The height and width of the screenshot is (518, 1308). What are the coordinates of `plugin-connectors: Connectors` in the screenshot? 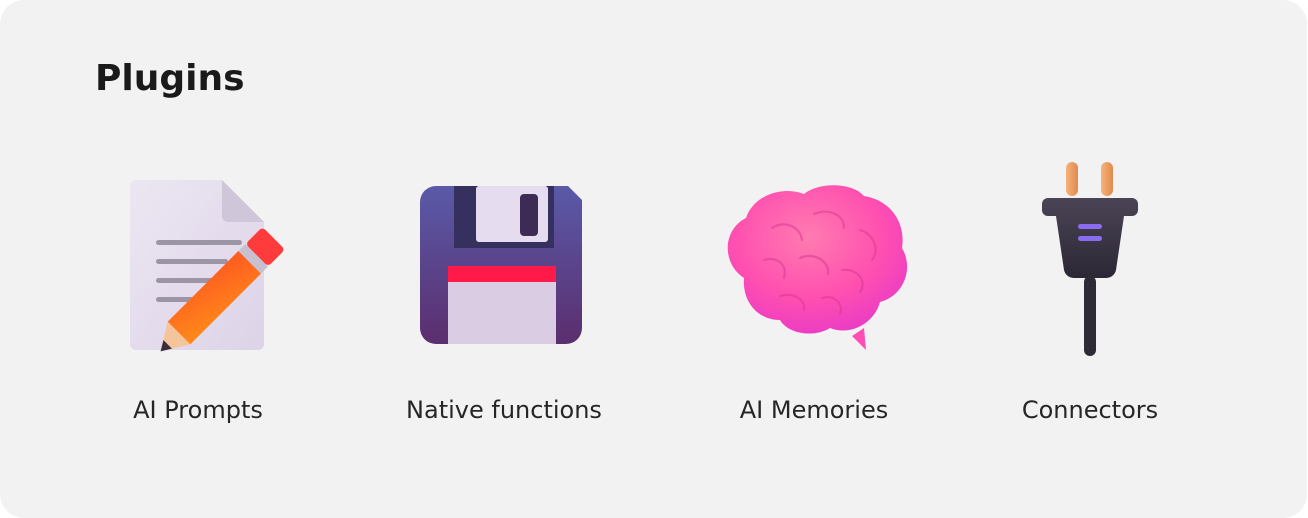 It's located at (1090, 305).